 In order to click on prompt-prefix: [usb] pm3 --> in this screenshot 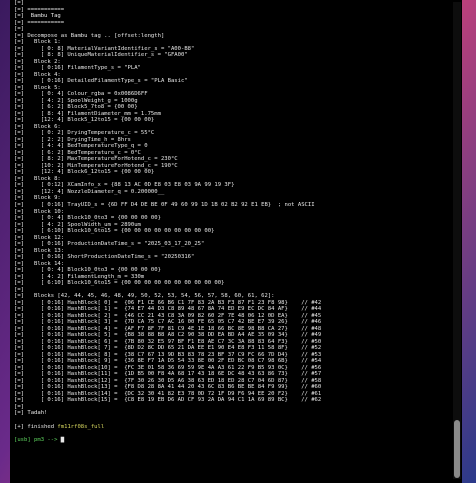, I will do `click(36, 439)`.